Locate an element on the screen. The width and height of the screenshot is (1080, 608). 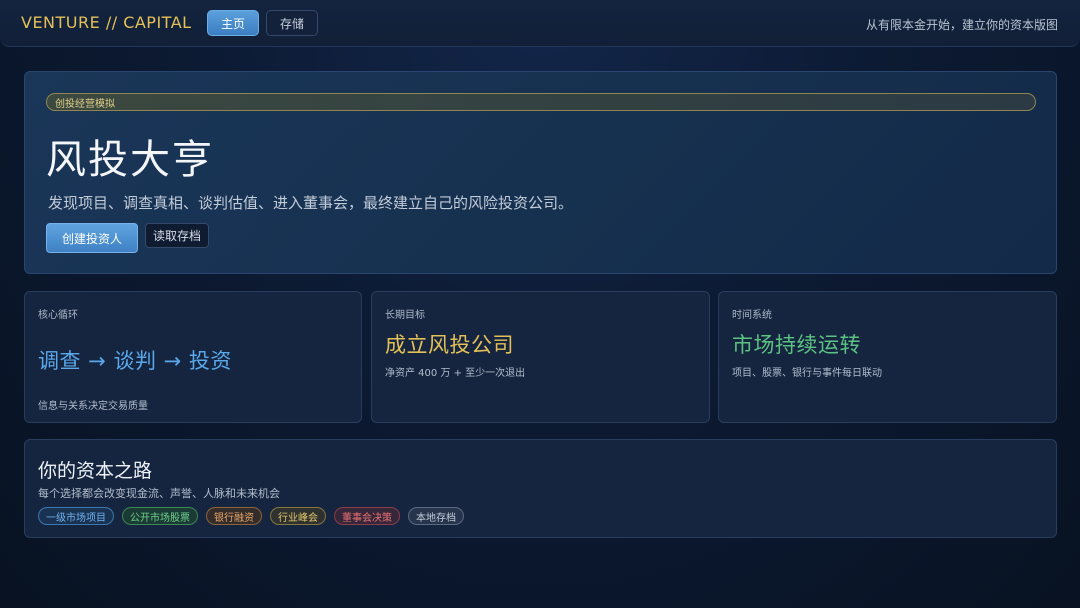
nav-home-button: 主页 is located at coordinates (233, 23).